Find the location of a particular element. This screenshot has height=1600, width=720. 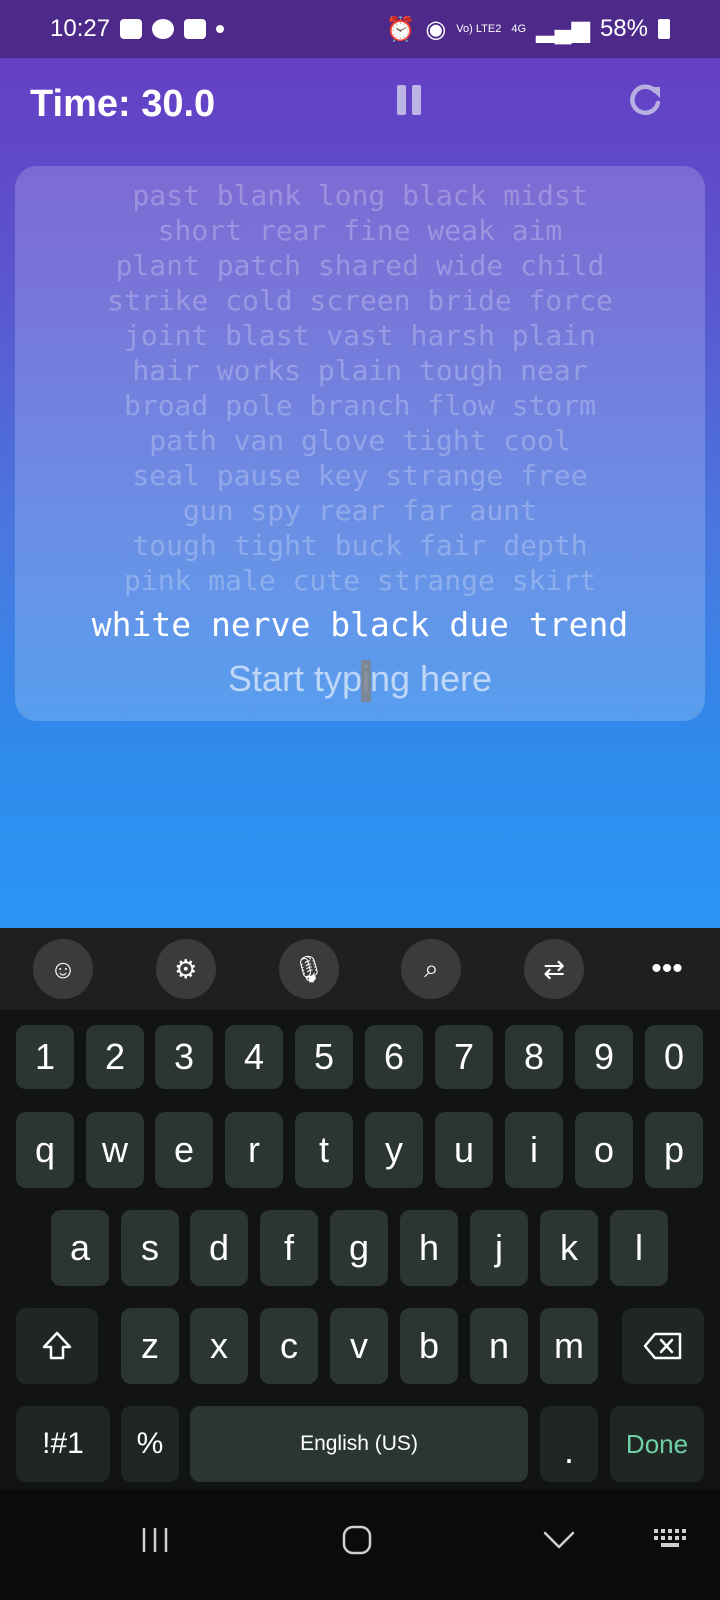

hide-keyboard-button is located at coordinates (559, 1542).